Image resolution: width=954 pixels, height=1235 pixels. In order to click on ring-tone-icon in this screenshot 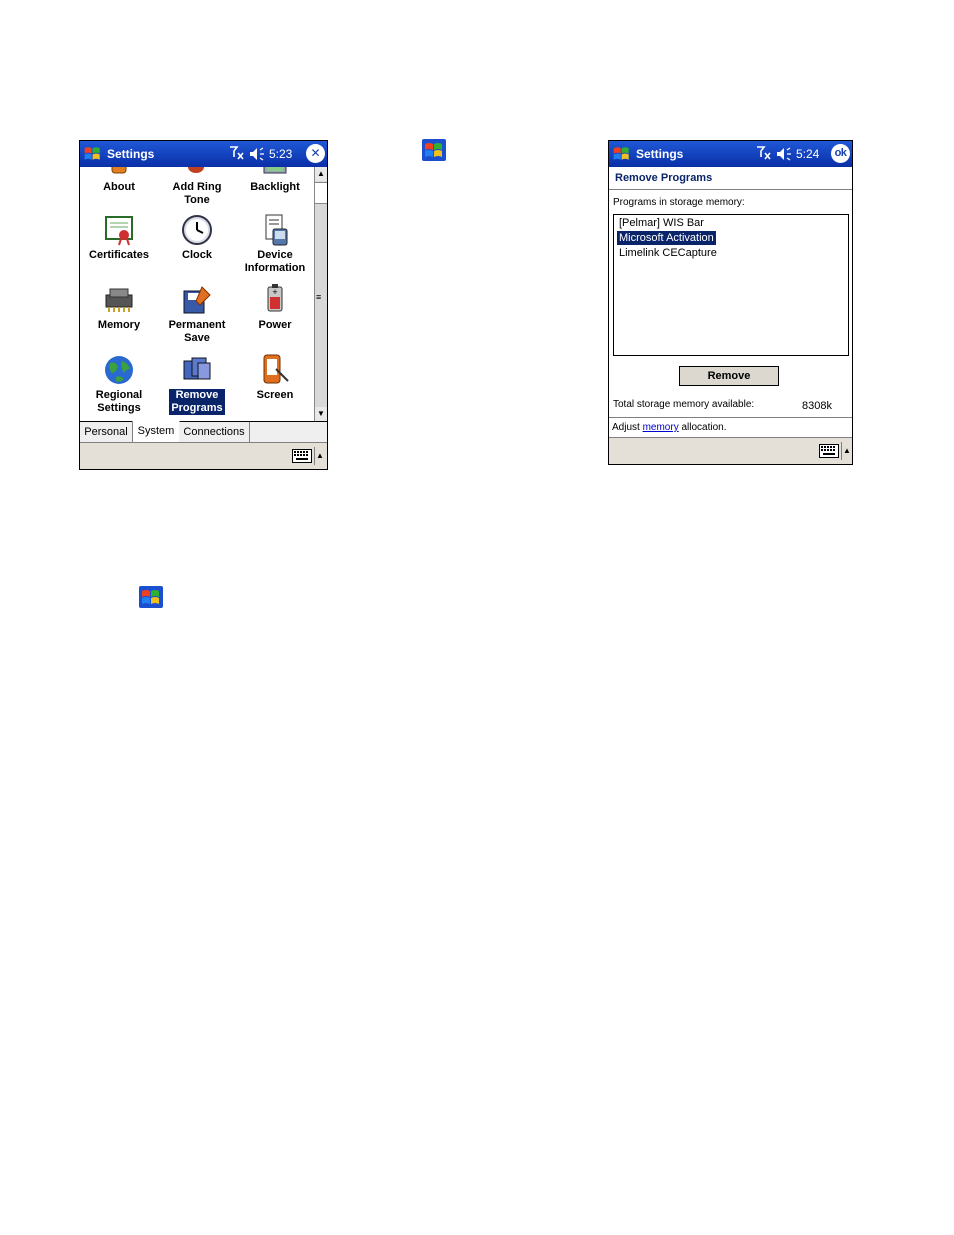, I will do `click(197, 173)`.